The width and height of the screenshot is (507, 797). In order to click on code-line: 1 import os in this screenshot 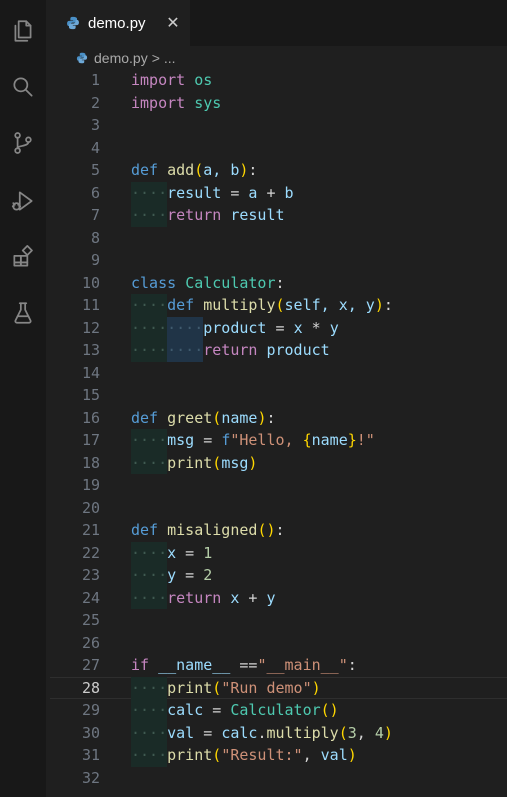, I will do `click(278, 80)`.